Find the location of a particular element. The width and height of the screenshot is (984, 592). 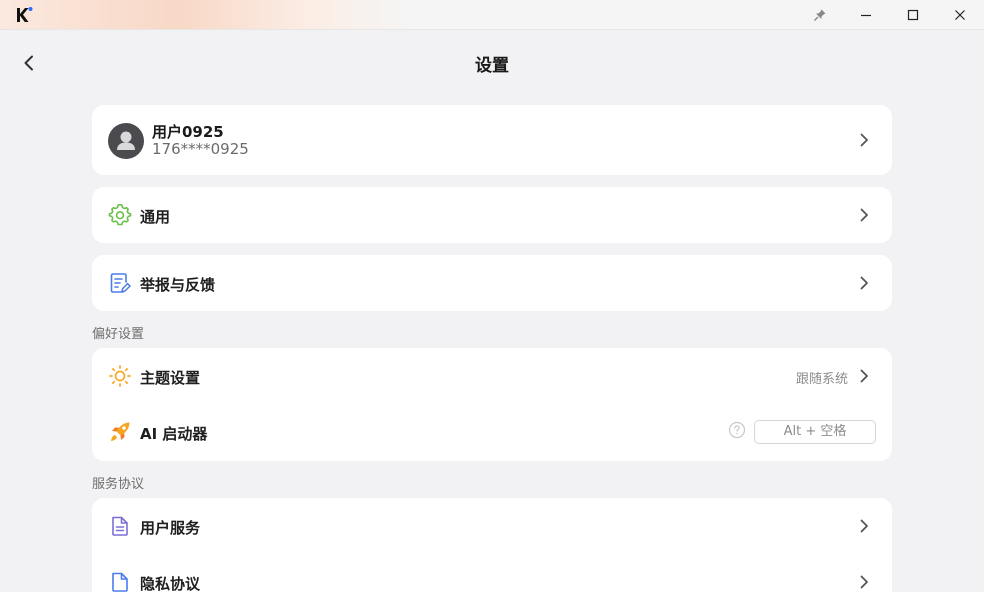

rocket-icon is located at coordinates (120, 431).